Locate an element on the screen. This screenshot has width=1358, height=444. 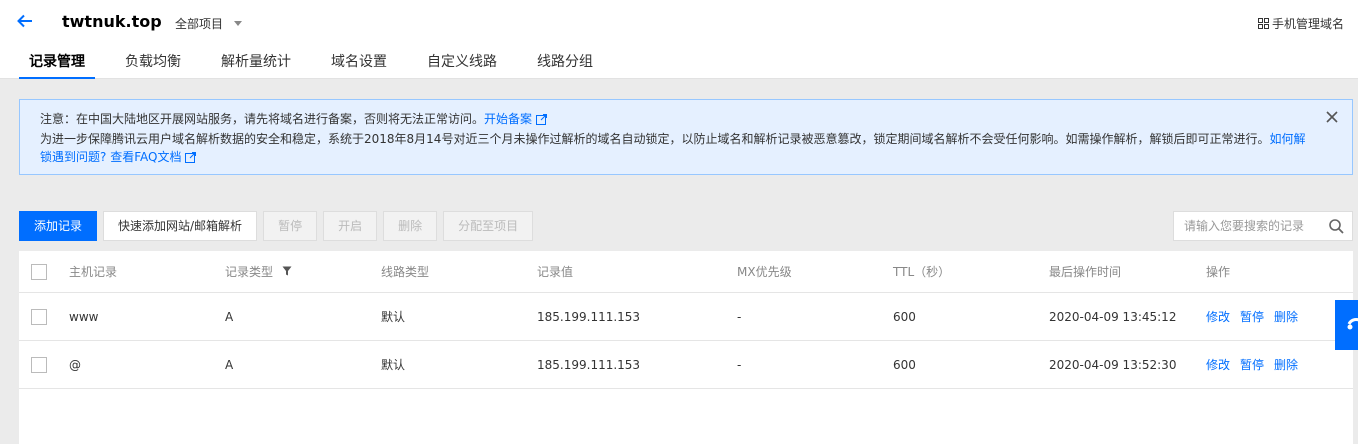
tab-resolution-stats: 解析量统计 is located at coordinates (256, 65).